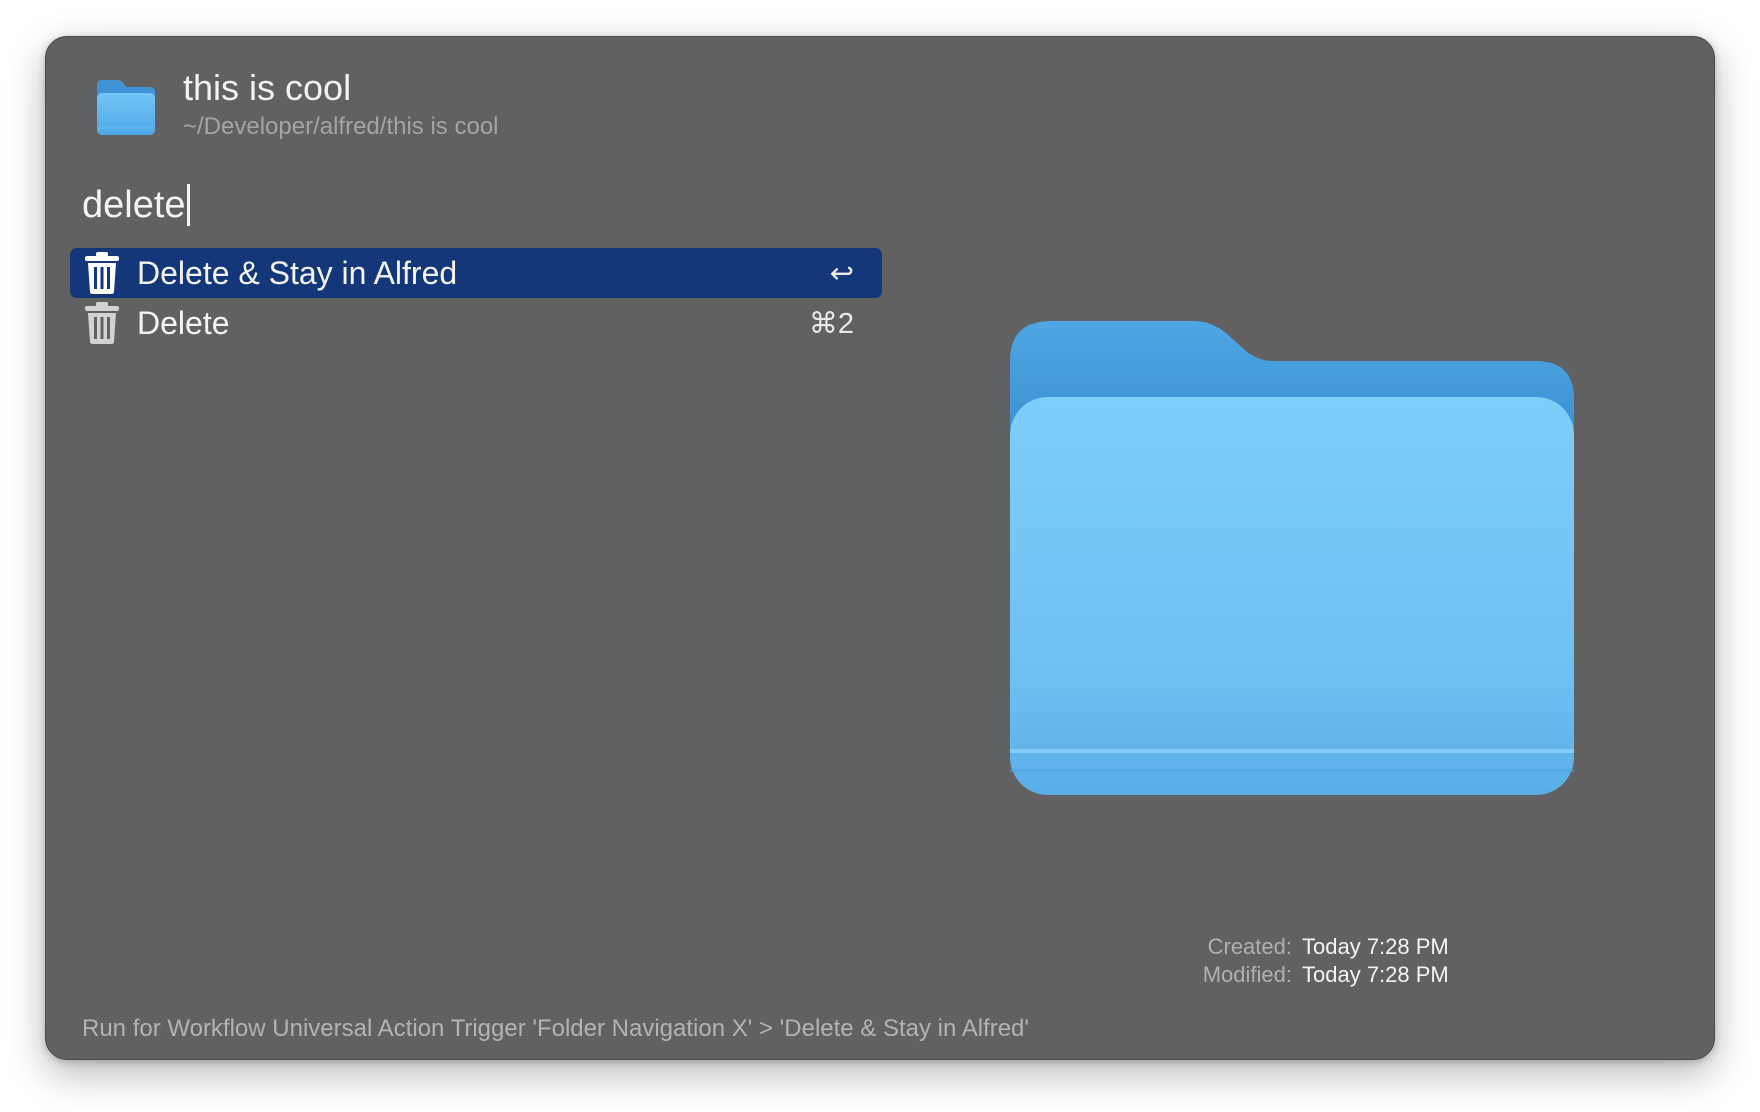  I want to click on result-row-delete-stay: Delete & Stay in Alfred ↩, so click(476, 273).